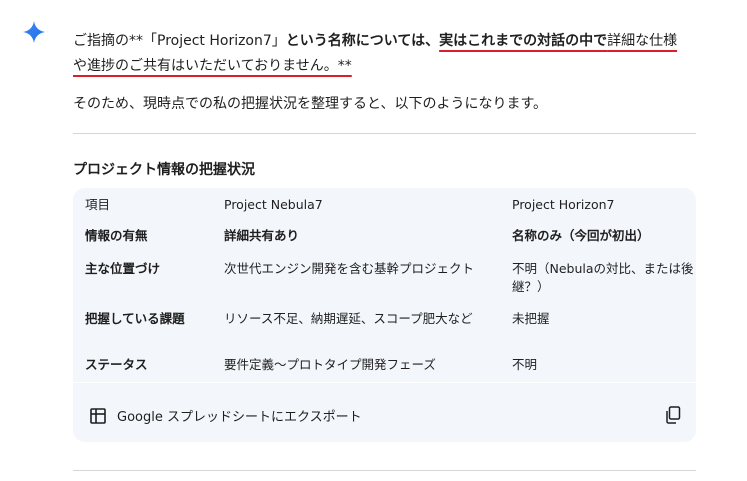 The width and height of the screenshot is (747, 481). What do you see at coordinates (179, 41) in the screenshot?
I see `para1-prefix: ご指摘の**「Project Horizon7」` at bounding box center [179, 41].